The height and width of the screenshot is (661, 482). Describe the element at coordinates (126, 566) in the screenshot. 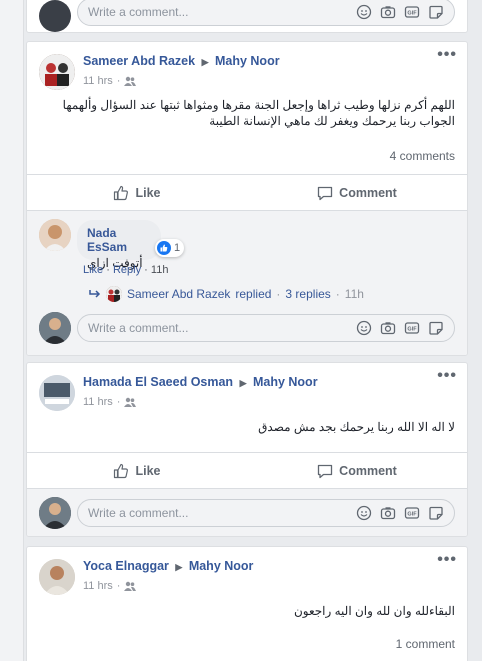

I see `author-name: Yoca Elnaggar` at that location.